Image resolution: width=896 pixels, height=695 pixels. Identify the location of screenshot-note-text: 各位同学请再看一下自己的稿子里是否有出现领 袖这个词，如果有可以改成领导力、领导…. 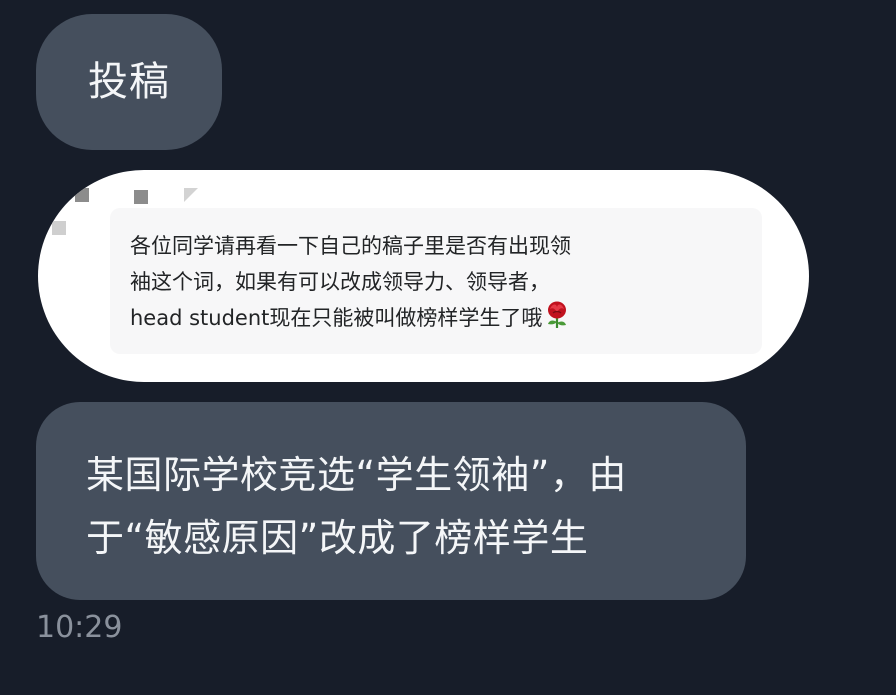
(440, 284).